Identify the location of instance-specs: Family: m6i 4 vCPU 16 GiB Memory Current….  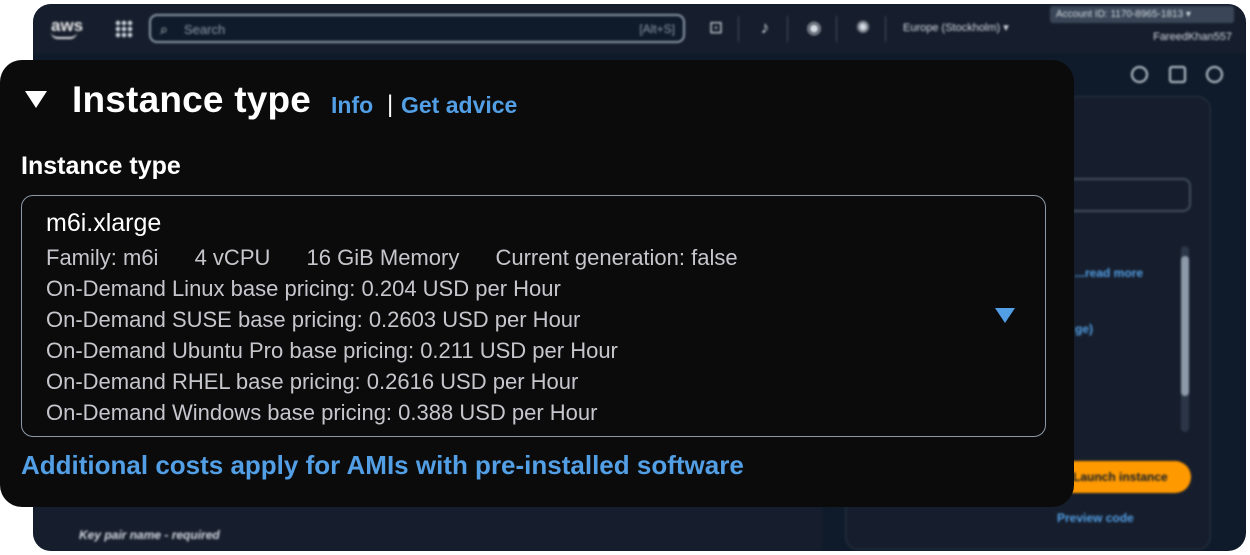
(392, 258).